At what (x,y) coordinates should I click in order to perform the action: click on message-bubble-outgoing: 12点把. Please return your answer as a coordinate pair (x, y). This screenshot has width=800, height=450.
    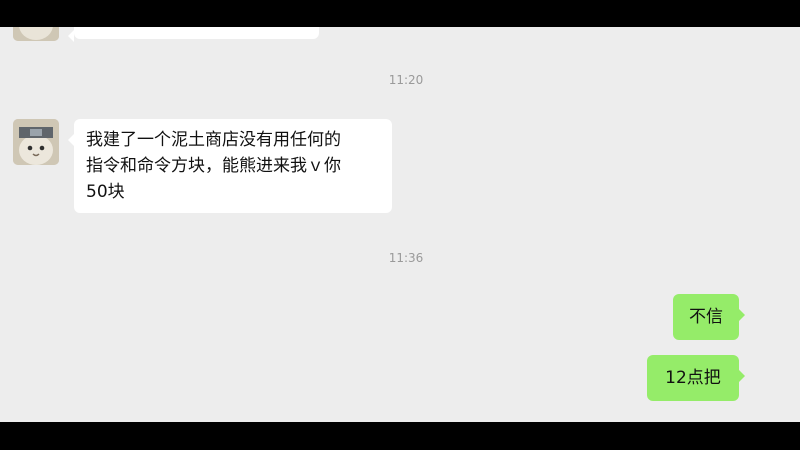
    Looking at the image, I should click on (696, 378).